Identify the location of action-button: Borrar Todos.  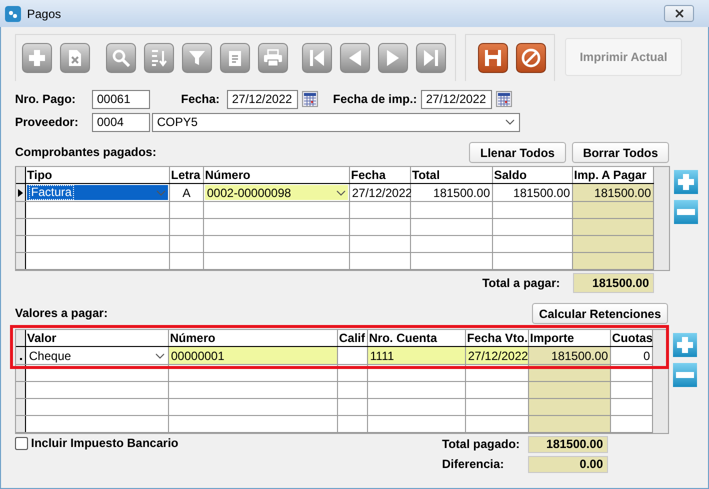
(620, 152).